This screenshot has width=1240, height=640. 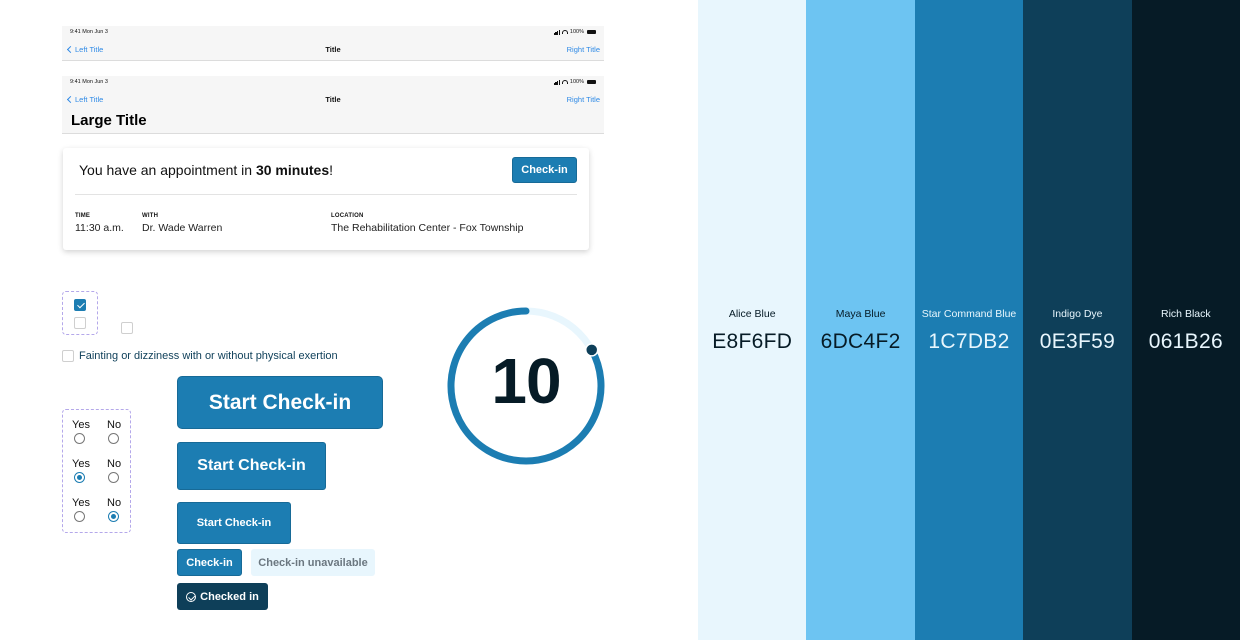 What do you see at coordinates (1186, 314) in the screenshot?
I see `swatch-name: Rich Black` at bounding box center [1186, 314].